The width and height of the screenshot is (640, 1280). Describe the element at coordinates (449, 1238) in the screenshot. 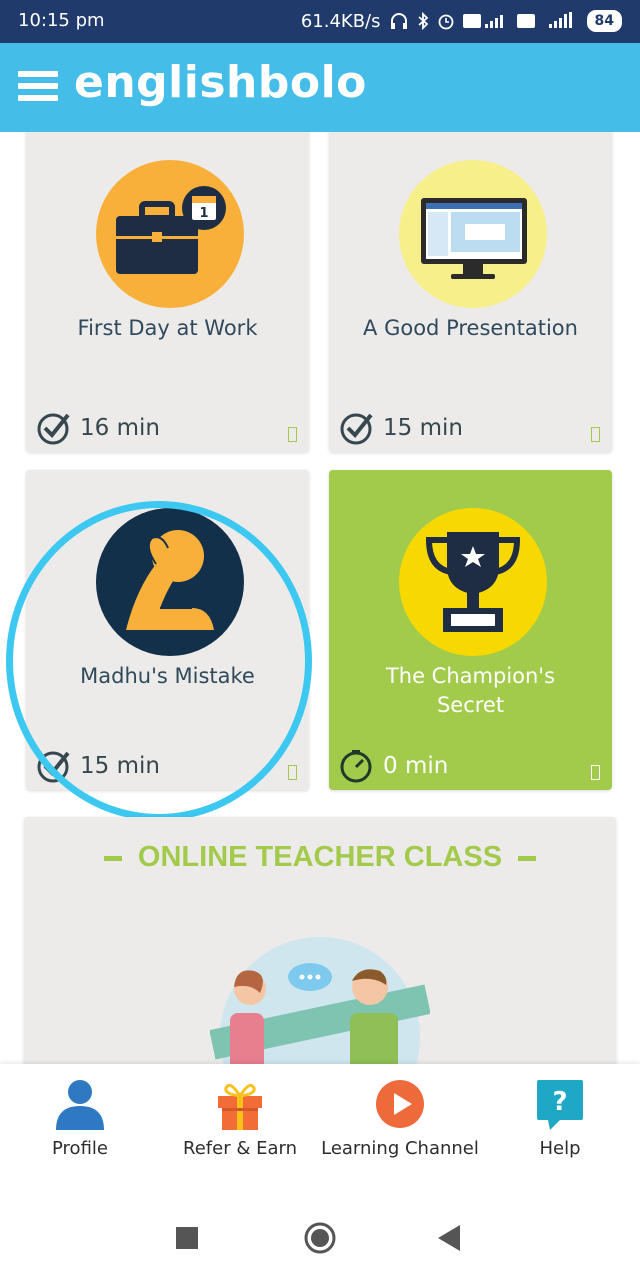

I see `back-icon` at that location.